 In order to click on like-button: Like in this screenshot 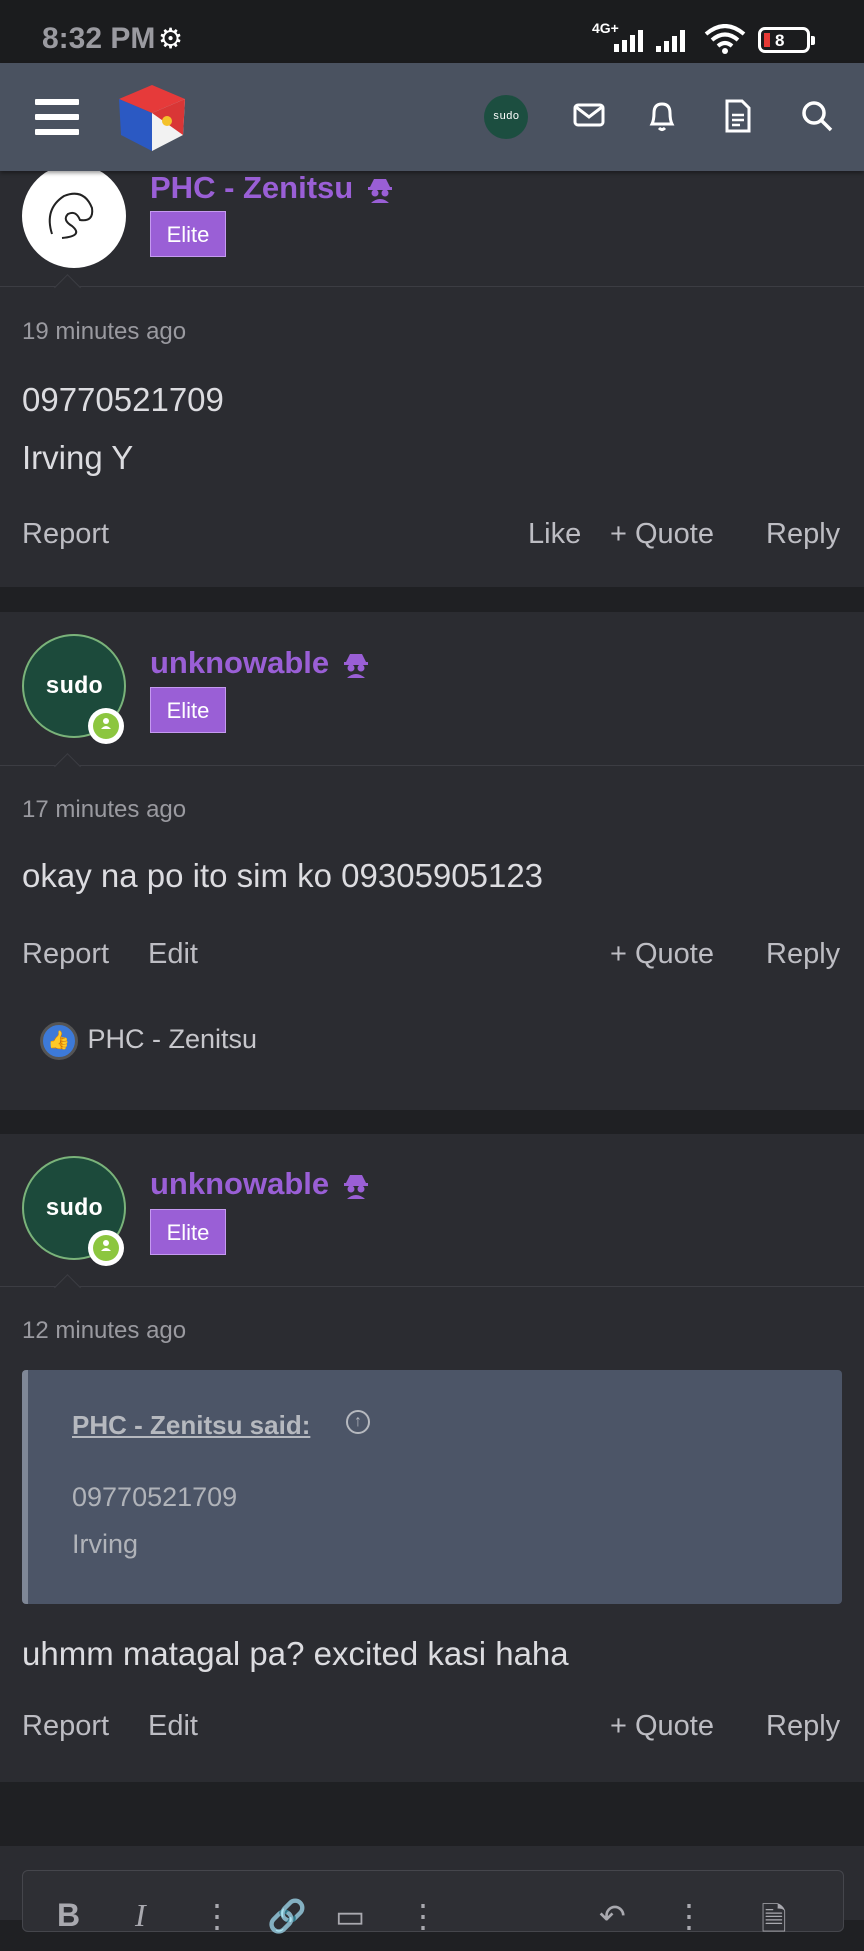, I will do `click(554, 534)`.